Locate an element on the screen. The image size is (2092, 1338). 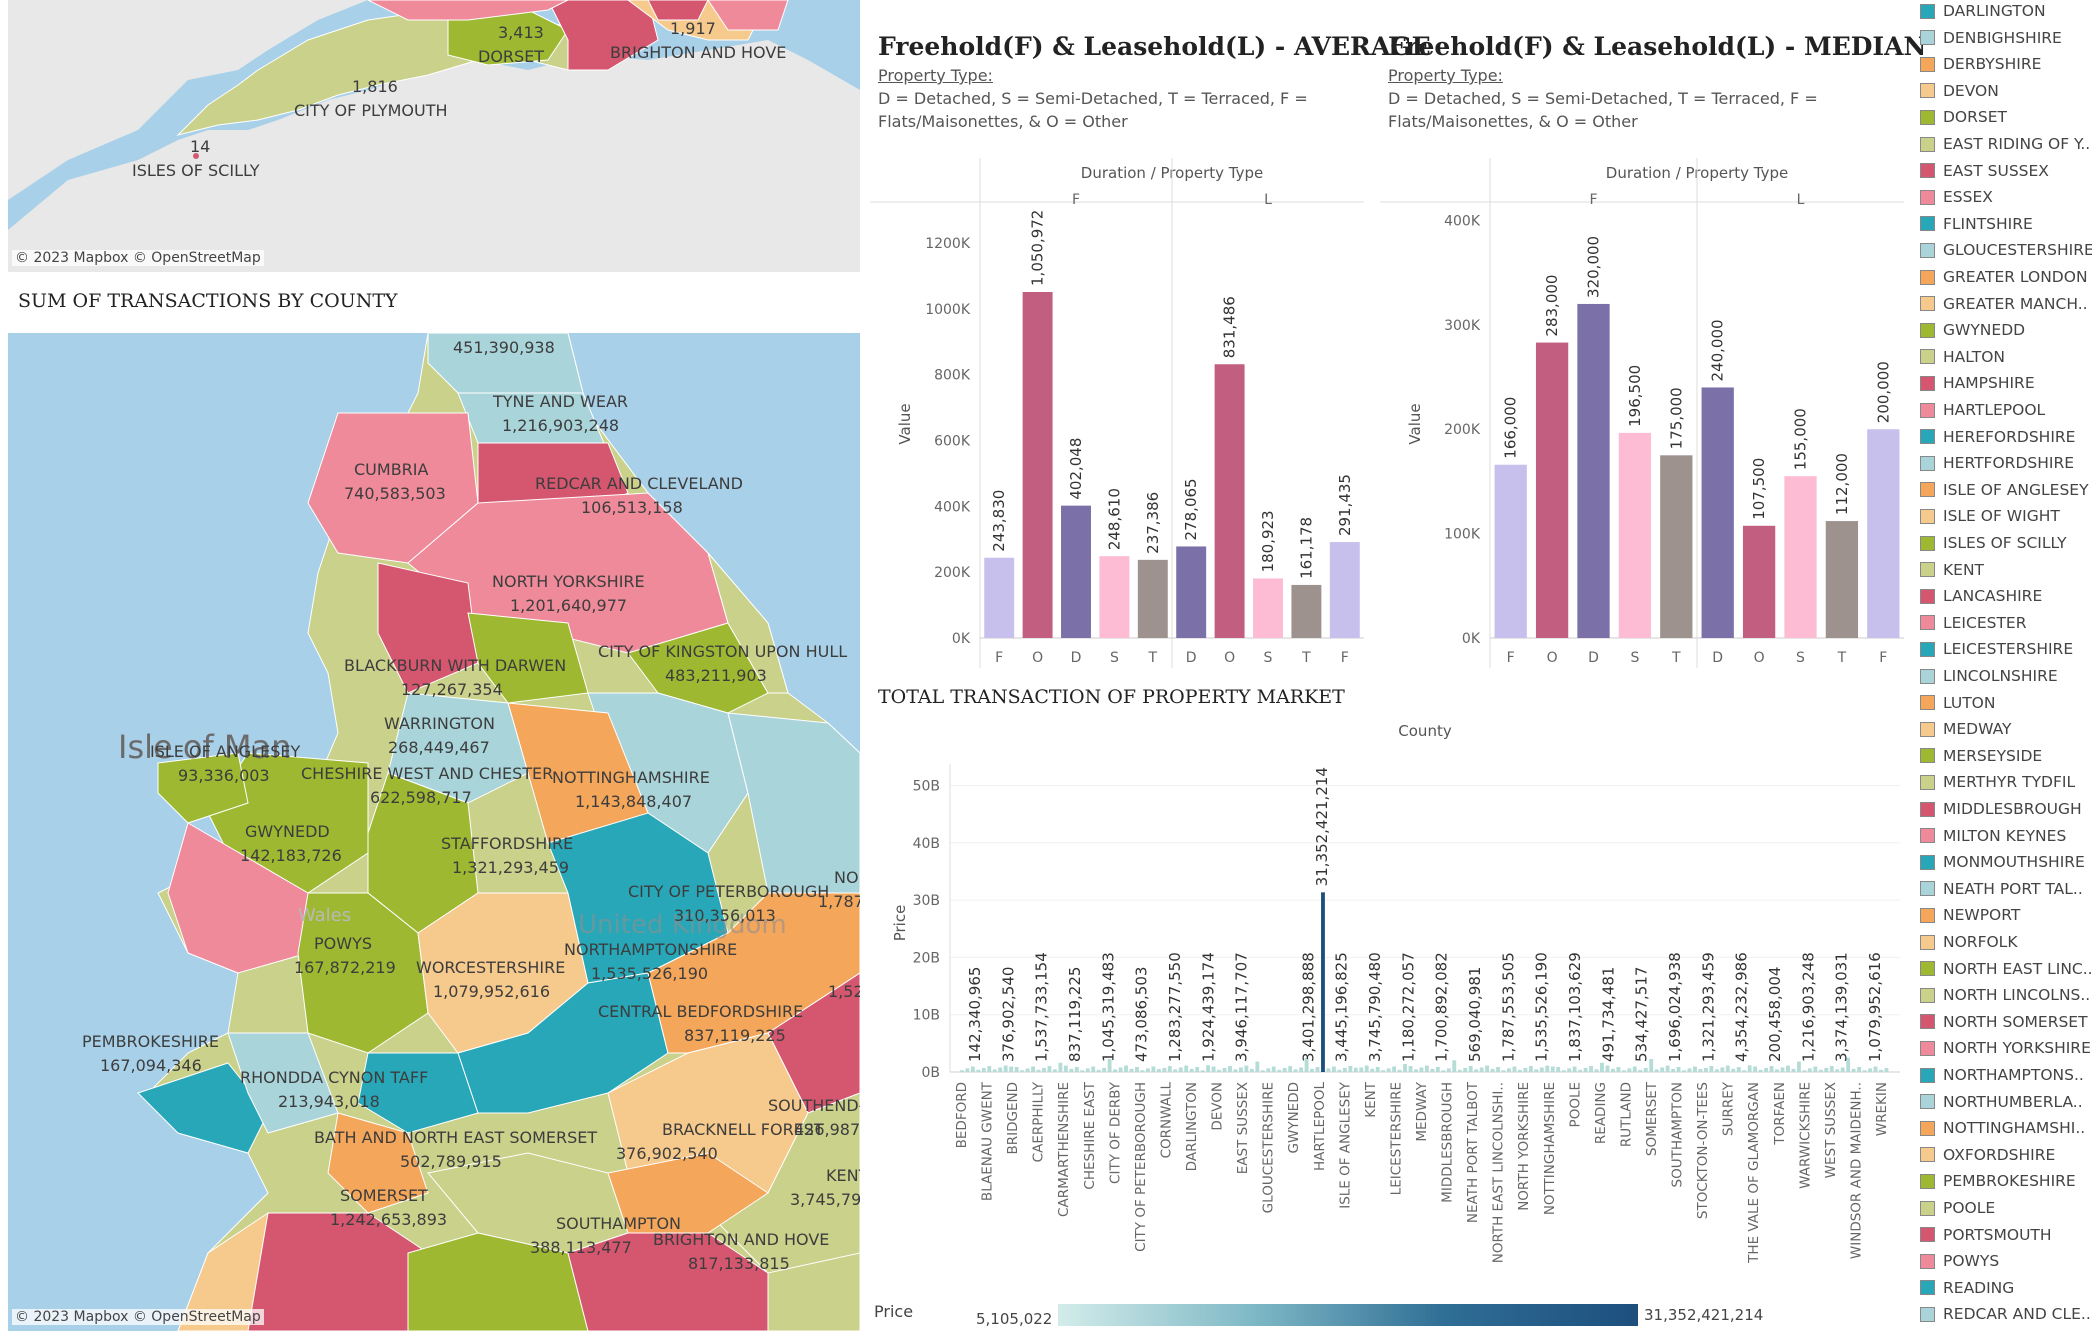
legend-item: NEATH PORT TAL.. is located at coordinates (2001, 889).